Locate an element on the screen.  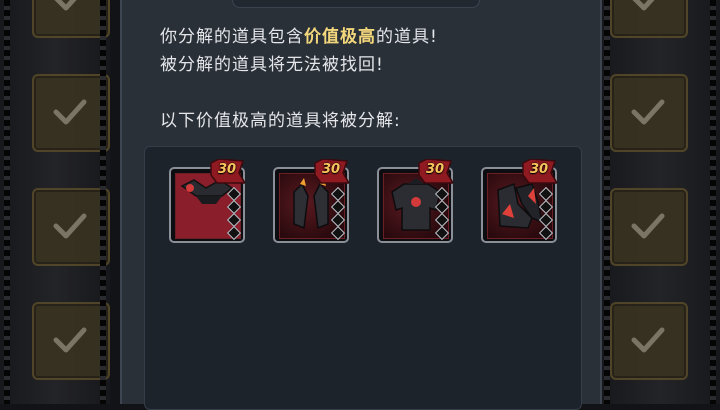
item-card-gauntlet: 30 is located at coordinates (312, 202).